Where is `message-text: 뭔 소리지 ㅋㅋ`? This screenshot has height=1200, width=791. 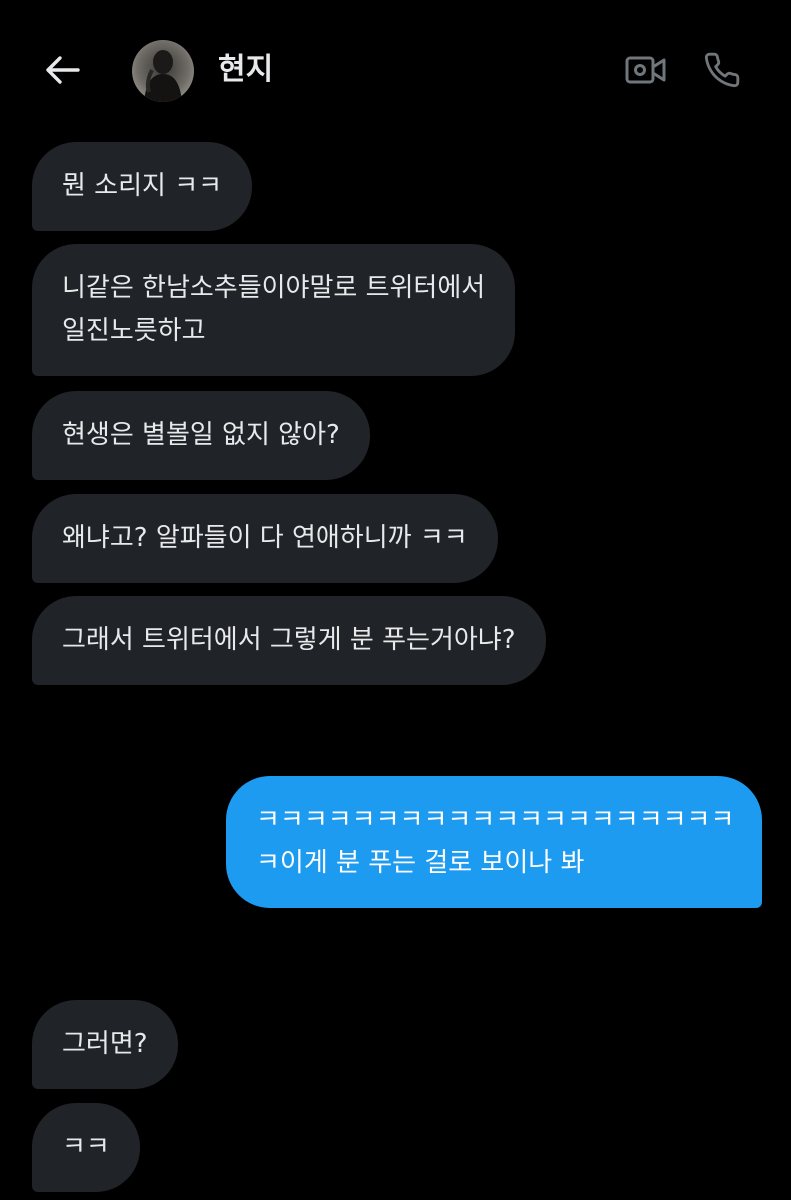 message-text: 뭔 소리지 ㅋㅋ is located at coordinates (142, 186).